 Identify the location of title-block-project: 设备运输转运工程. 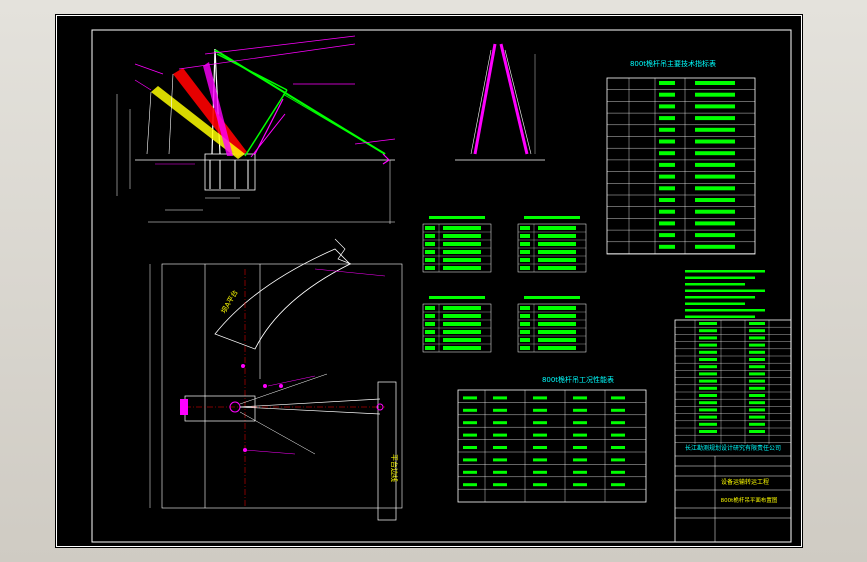
(745, 482).